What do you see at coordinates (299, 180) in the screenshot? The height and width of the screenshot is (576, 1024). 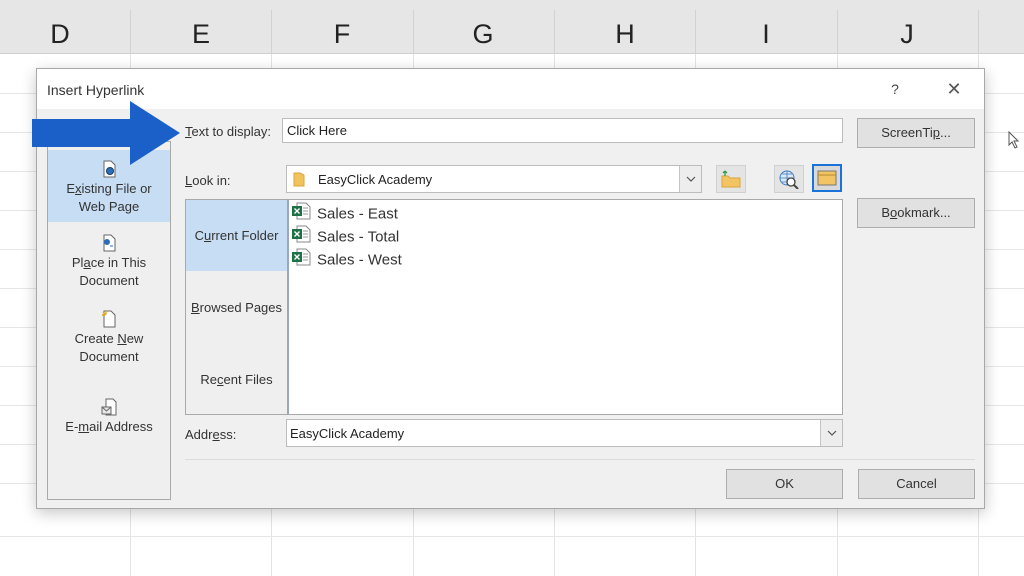 I see `folder-icon` at bounding box center [299, 180].